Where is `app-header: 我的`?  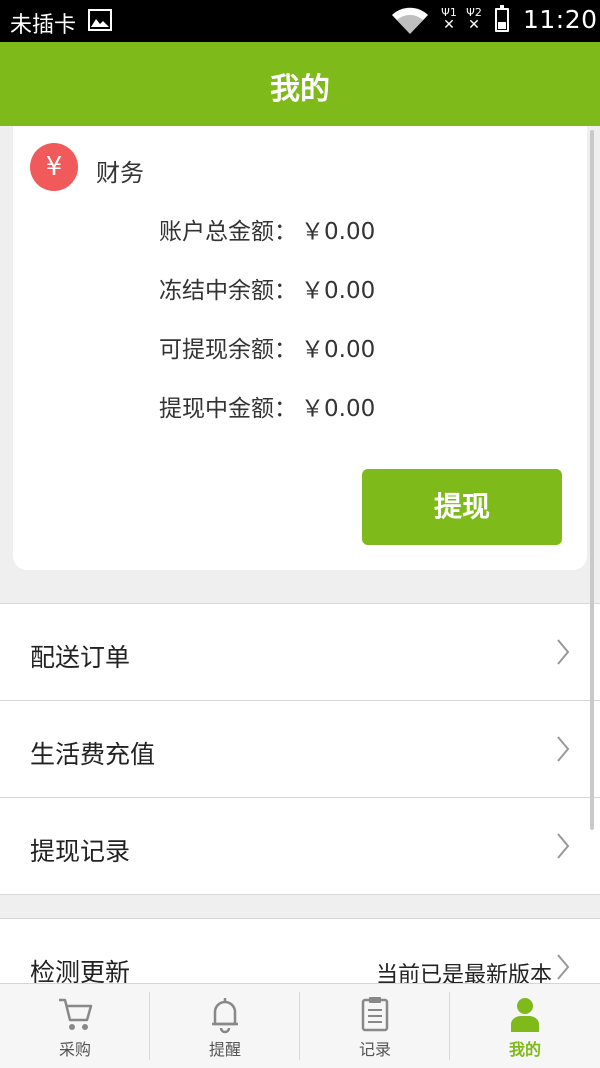
app-header: 我的 is located at coordinates (300, 84).